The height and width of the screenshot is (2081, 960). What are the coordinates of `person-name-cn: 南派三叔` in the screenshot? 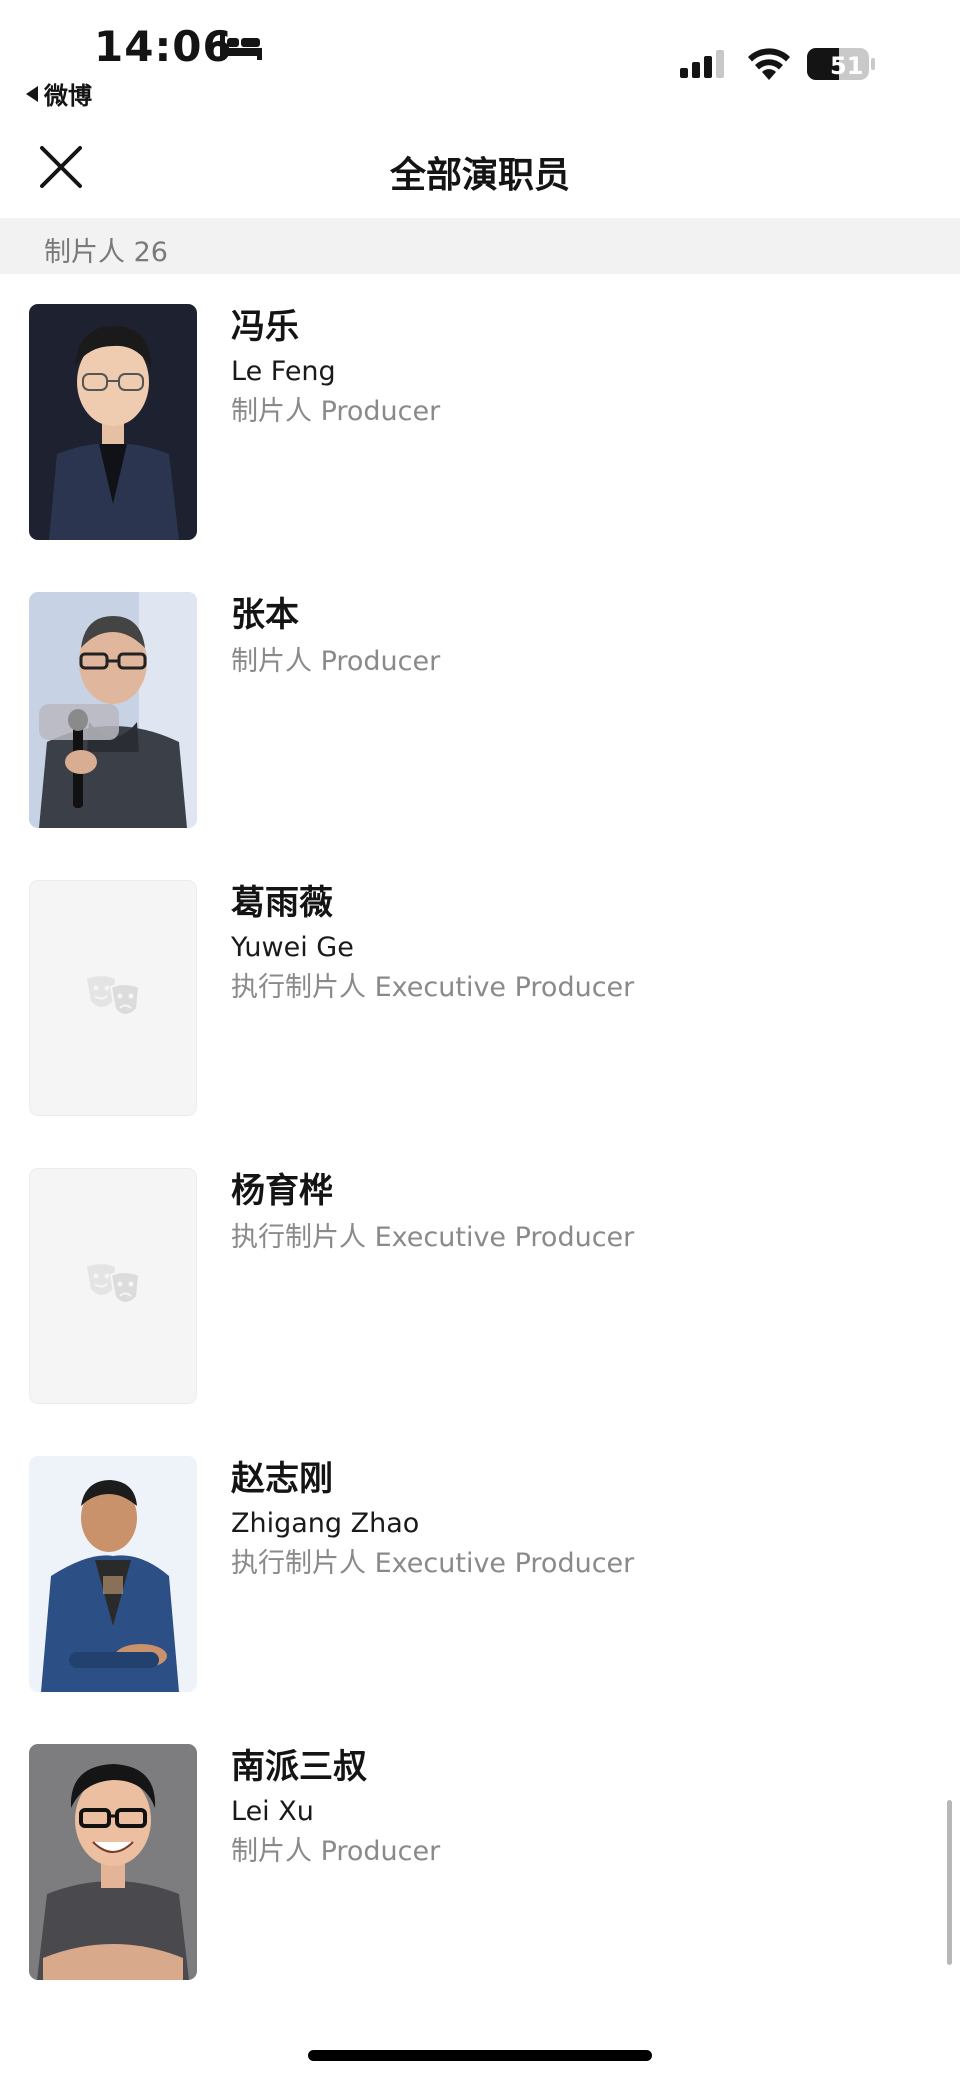 It's located at (299, 1767).